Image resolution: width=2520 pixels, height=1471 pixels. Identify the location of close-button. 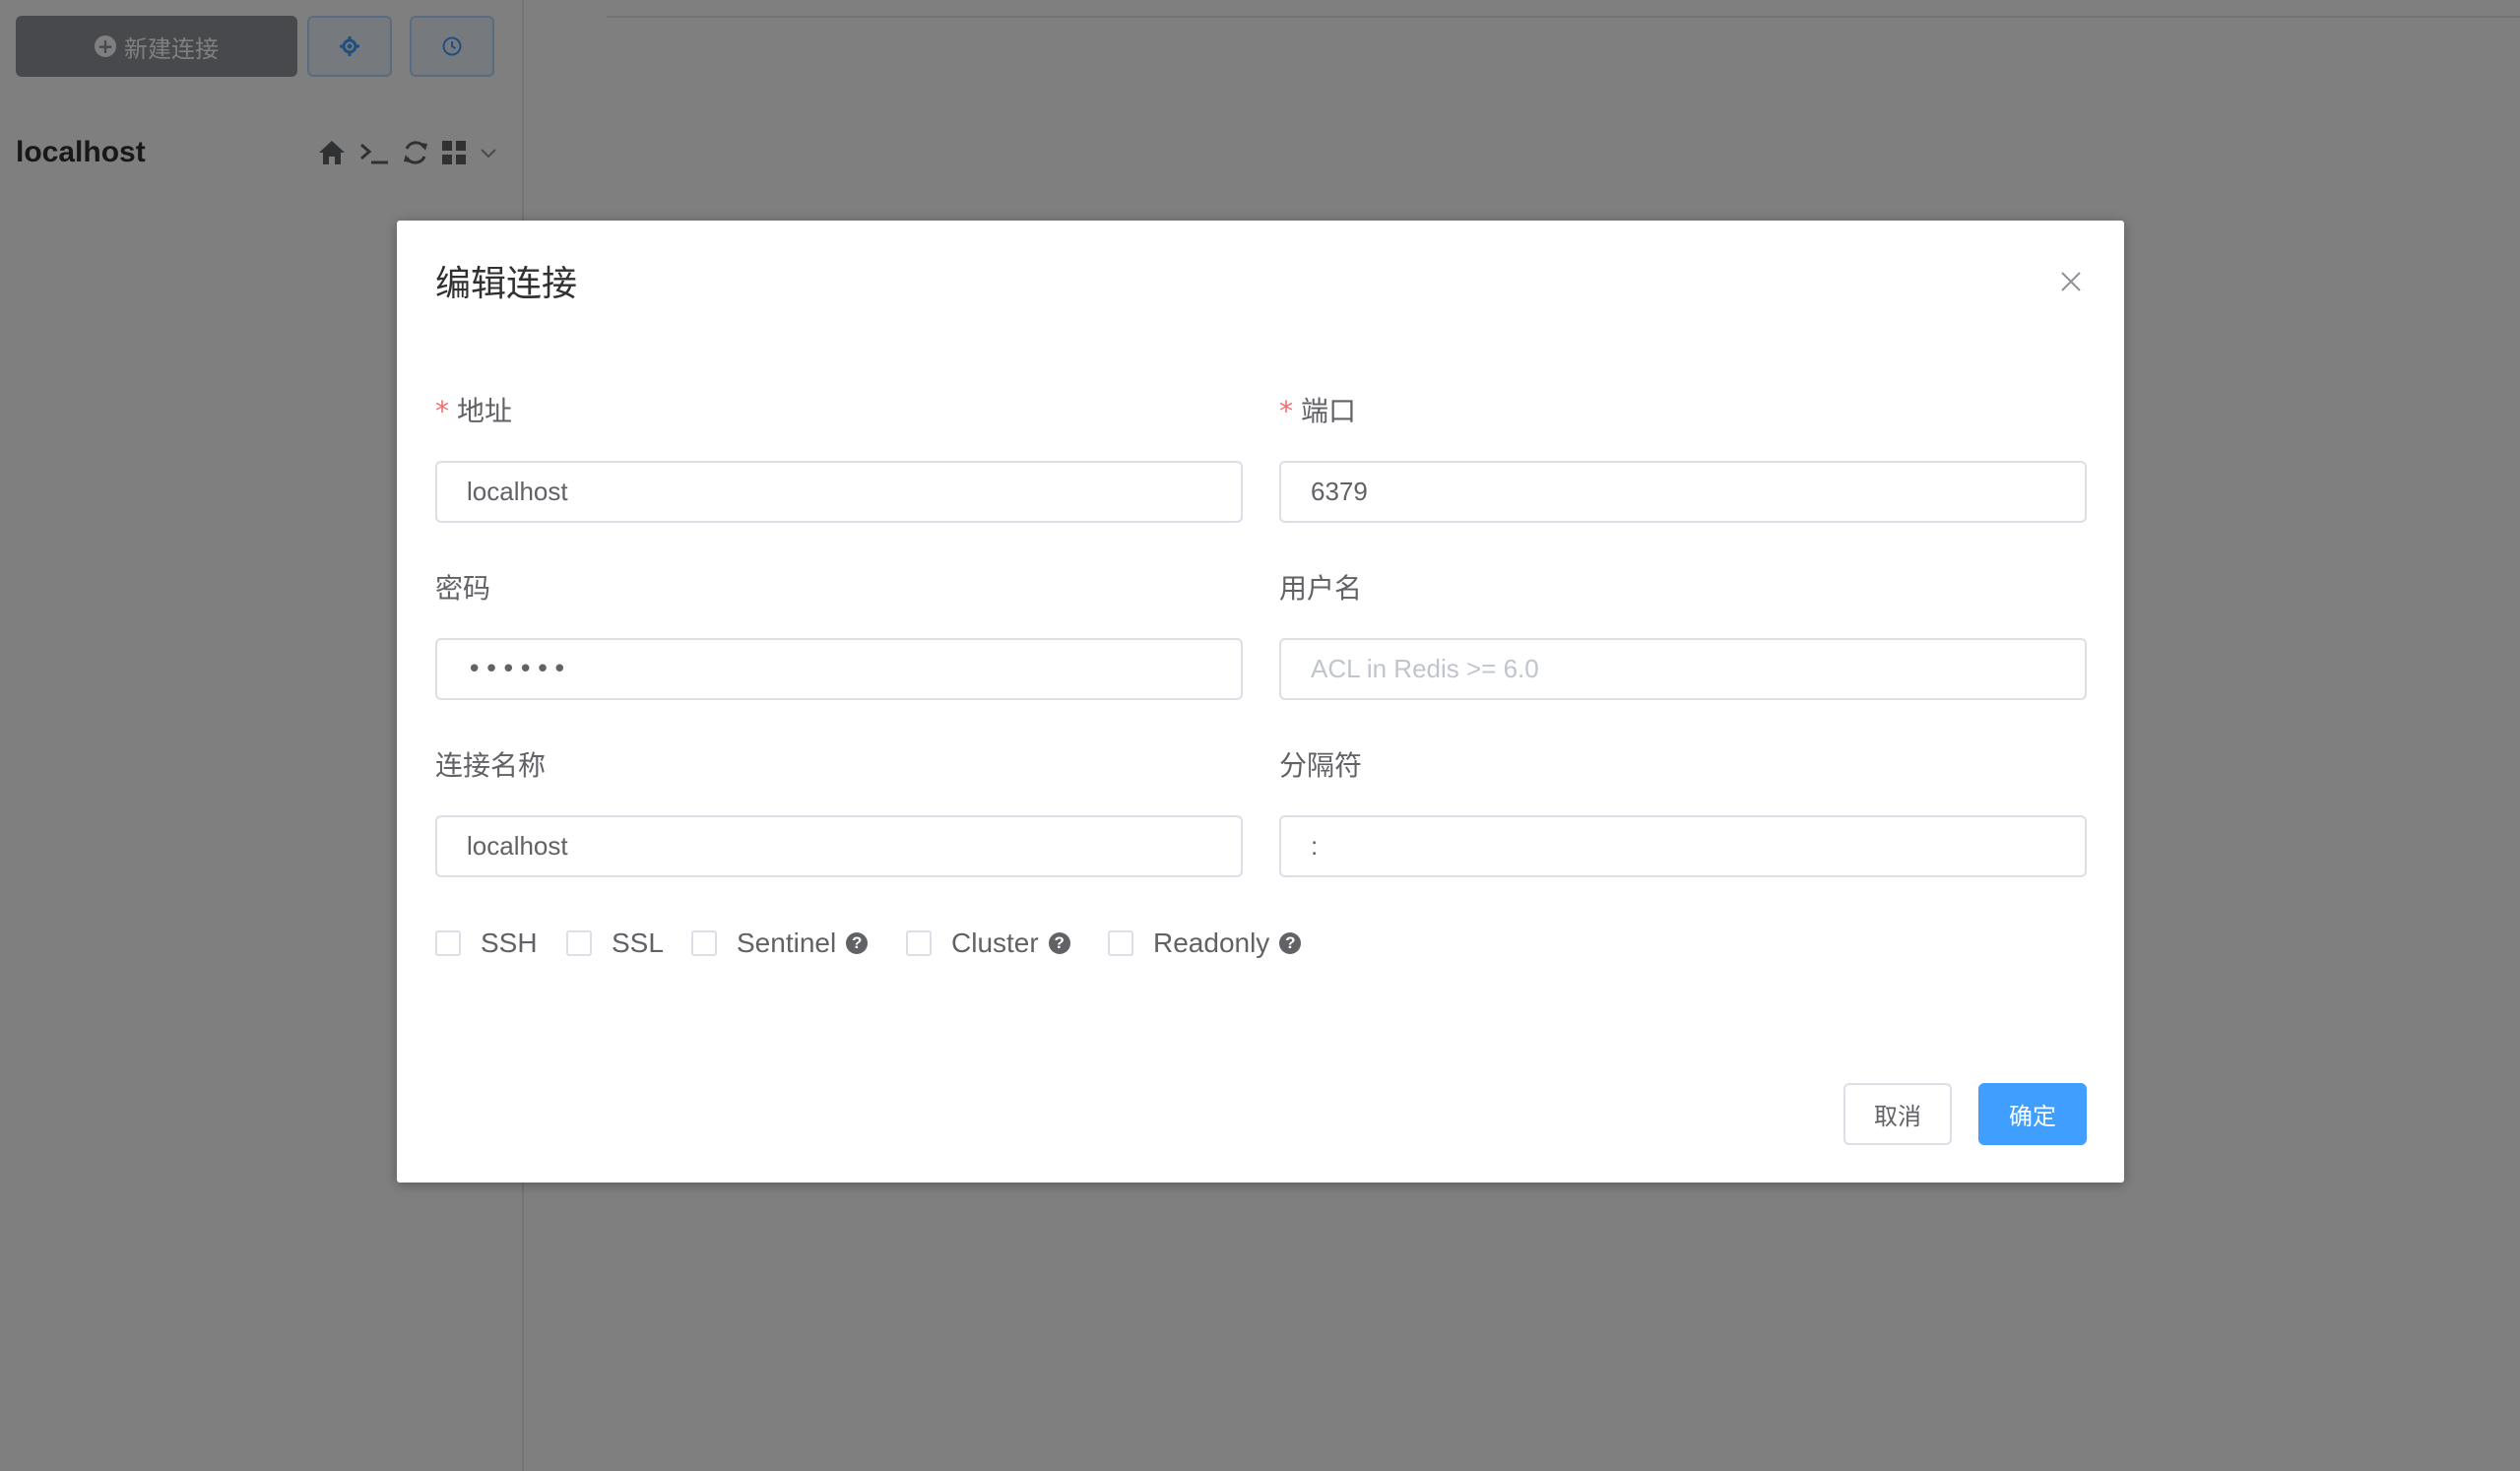
(2071, 281).